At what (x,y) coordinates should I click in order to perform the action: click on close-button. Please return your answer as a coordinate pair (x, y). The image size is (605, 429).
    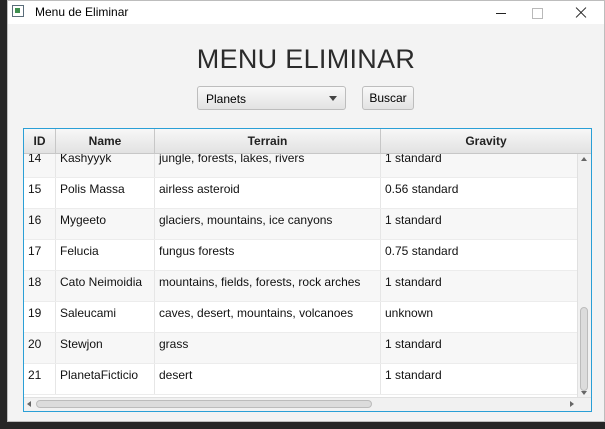
    Looking at the image, I should click on (581, 12).